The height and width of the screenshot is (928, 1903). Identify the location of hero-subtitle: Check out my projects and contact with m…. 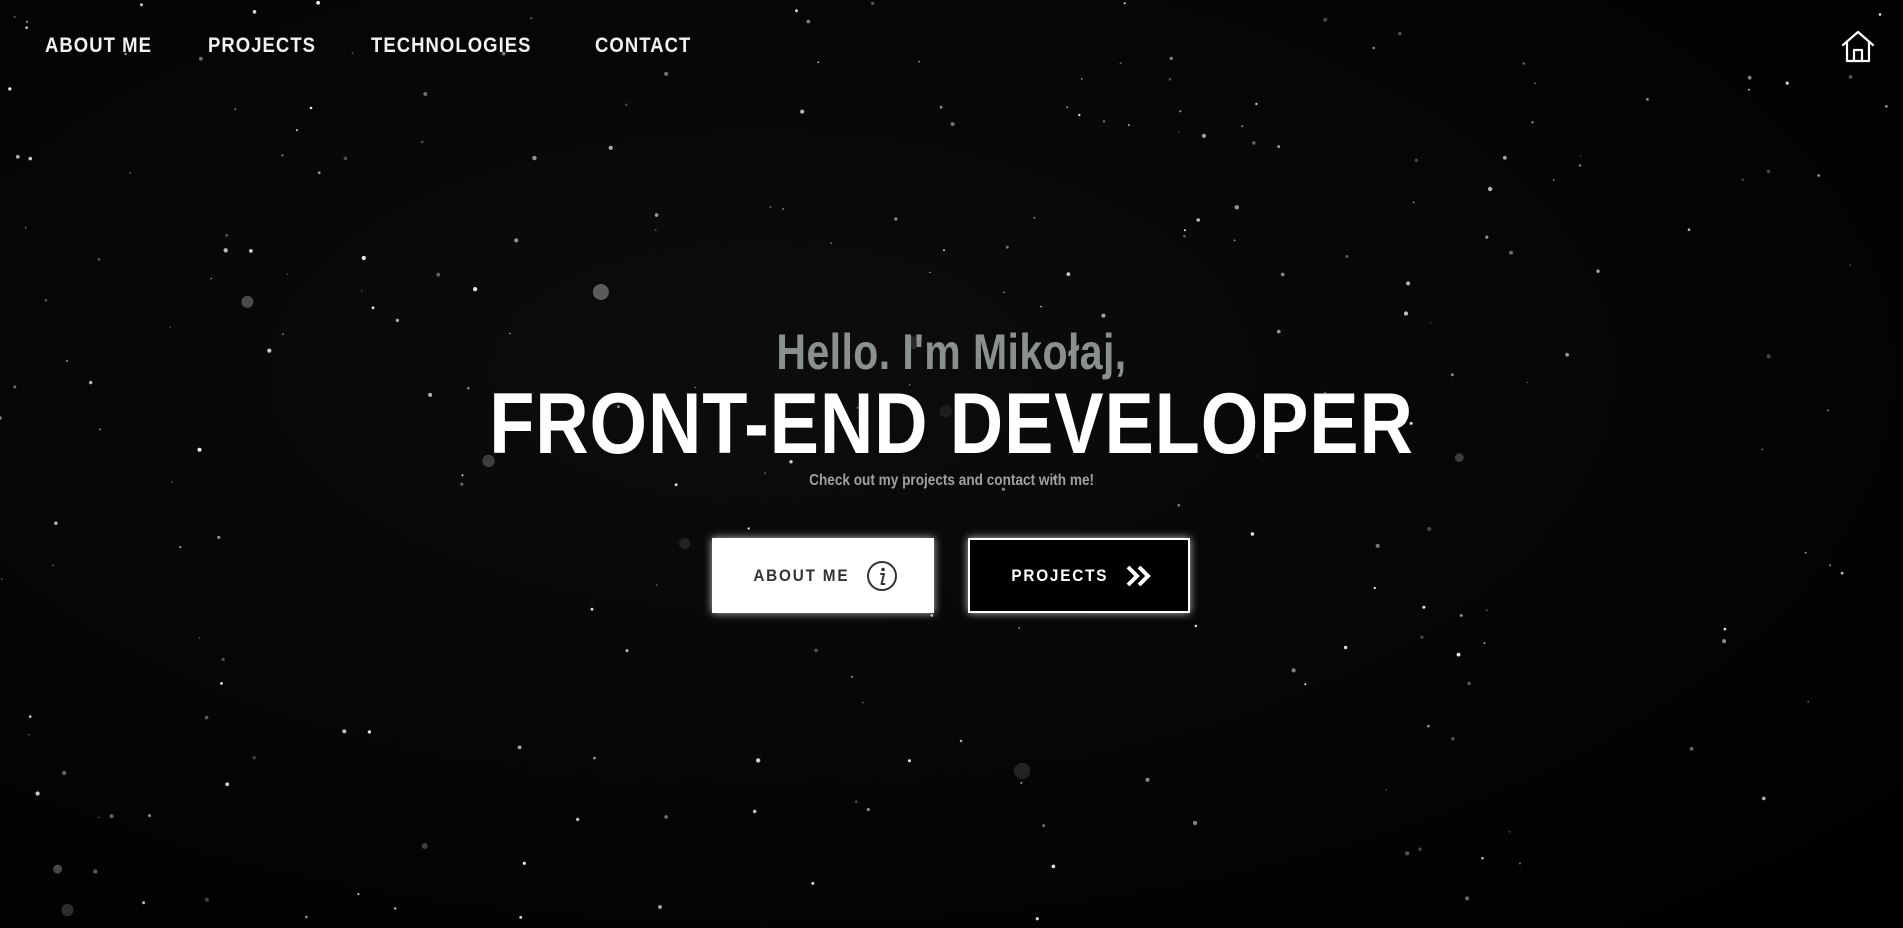
(951, 480).